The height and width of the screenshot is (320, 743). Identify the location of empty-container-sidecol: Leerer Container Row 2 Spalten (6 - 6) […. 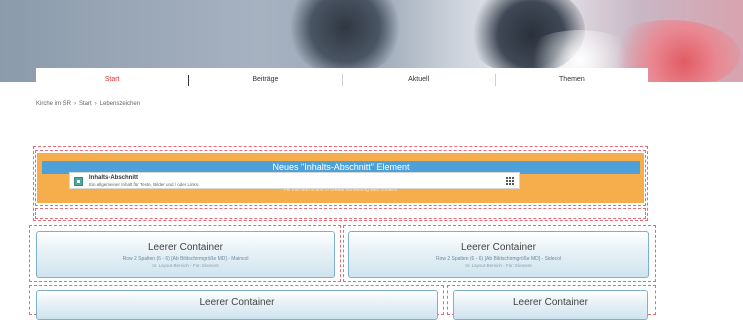
(498, 254).